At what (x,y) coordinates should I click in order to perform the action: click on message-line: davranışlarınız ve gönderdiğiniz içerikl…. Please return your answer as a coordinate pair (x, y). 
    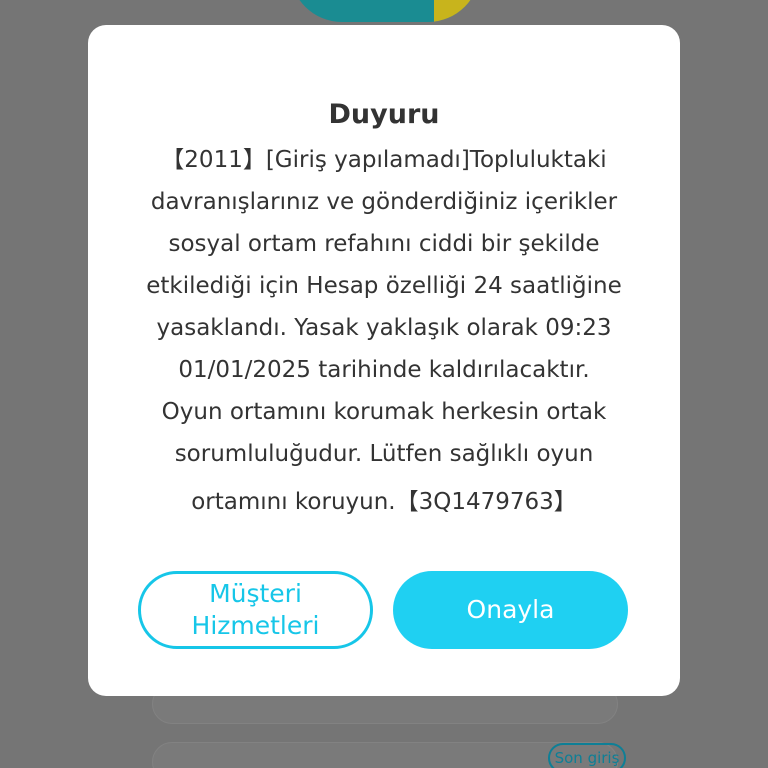
    Looking at the image, I should click on (384, 202).